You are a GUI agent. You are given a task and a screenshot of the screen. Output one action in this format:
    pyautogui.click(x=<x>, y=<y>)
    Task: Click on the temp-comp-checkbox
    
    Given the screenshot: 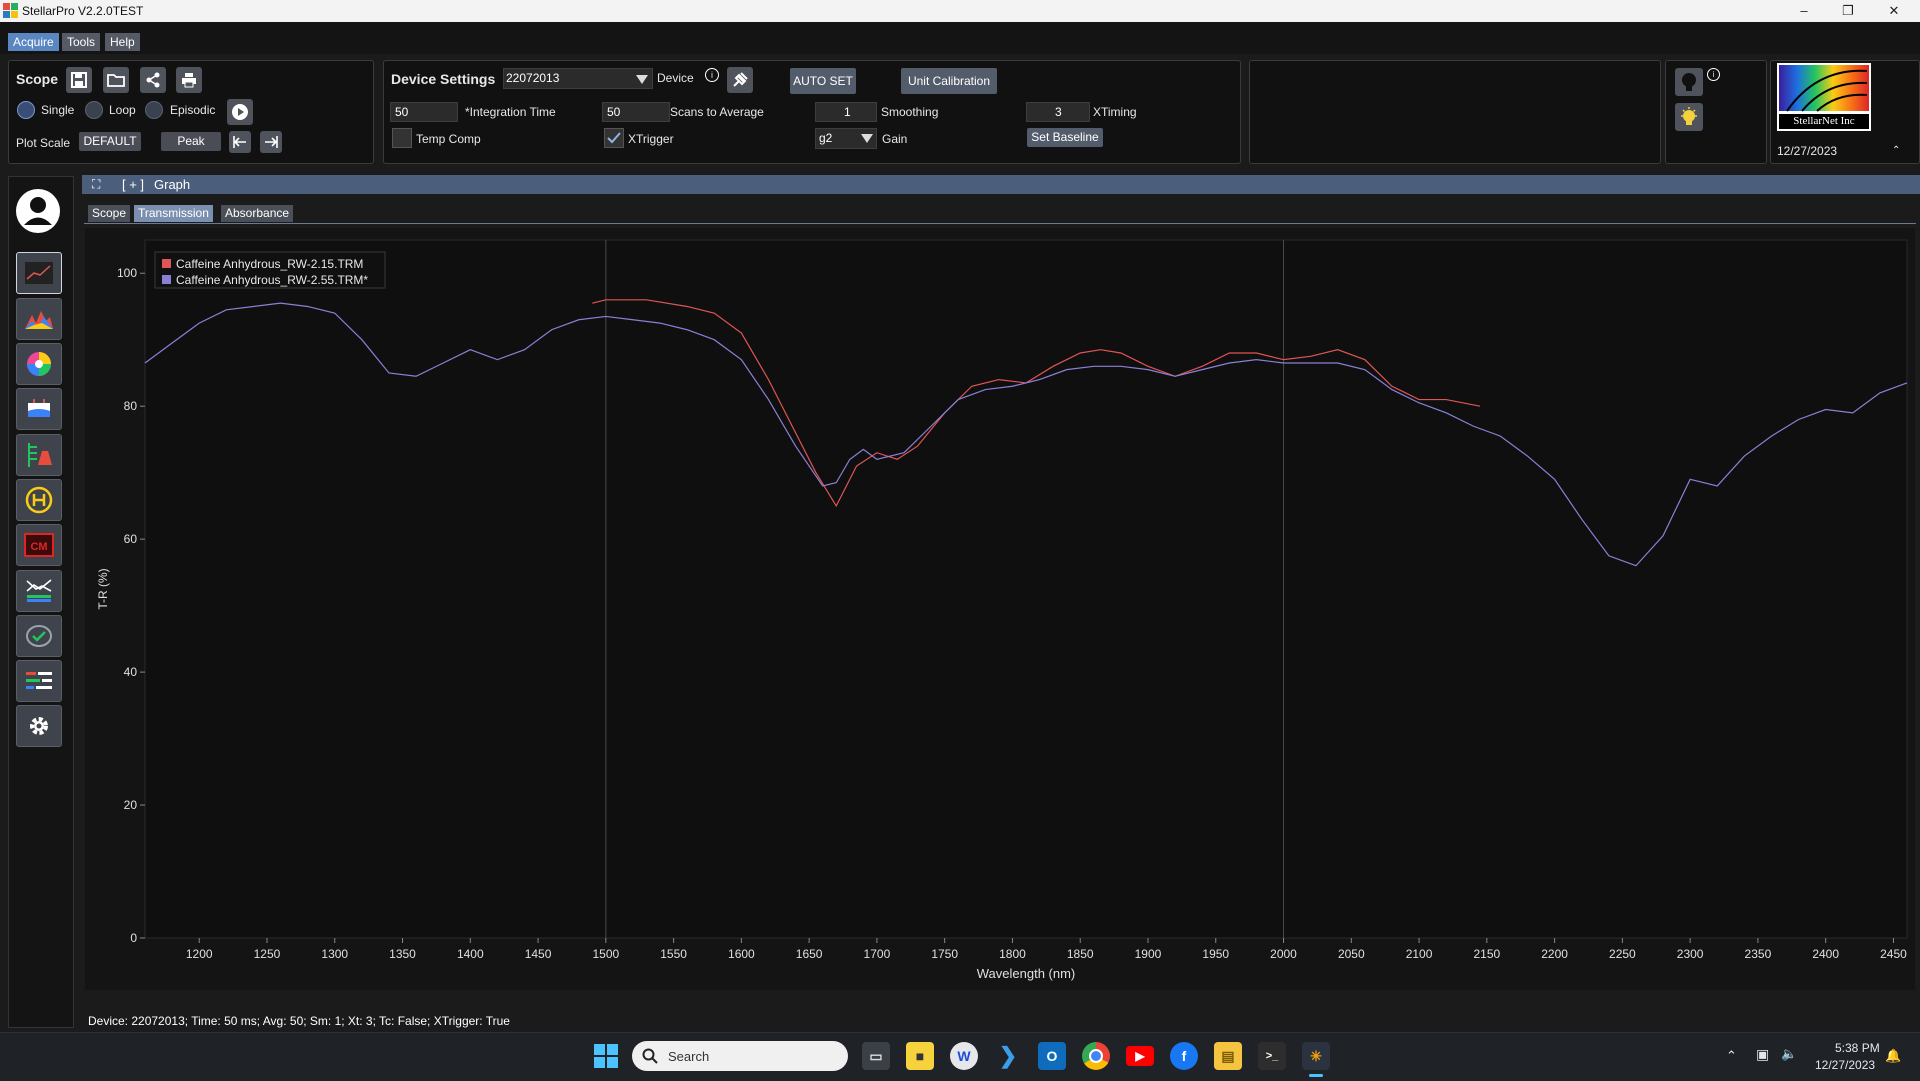 What is the action you would take?
    pyautogui.click(x=402, y=138)
    